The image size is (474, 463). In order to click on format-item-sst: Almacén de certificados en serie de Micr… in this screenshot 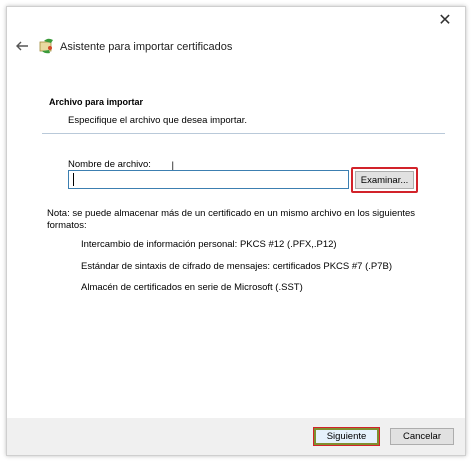, I will do `click(192, 287)`.